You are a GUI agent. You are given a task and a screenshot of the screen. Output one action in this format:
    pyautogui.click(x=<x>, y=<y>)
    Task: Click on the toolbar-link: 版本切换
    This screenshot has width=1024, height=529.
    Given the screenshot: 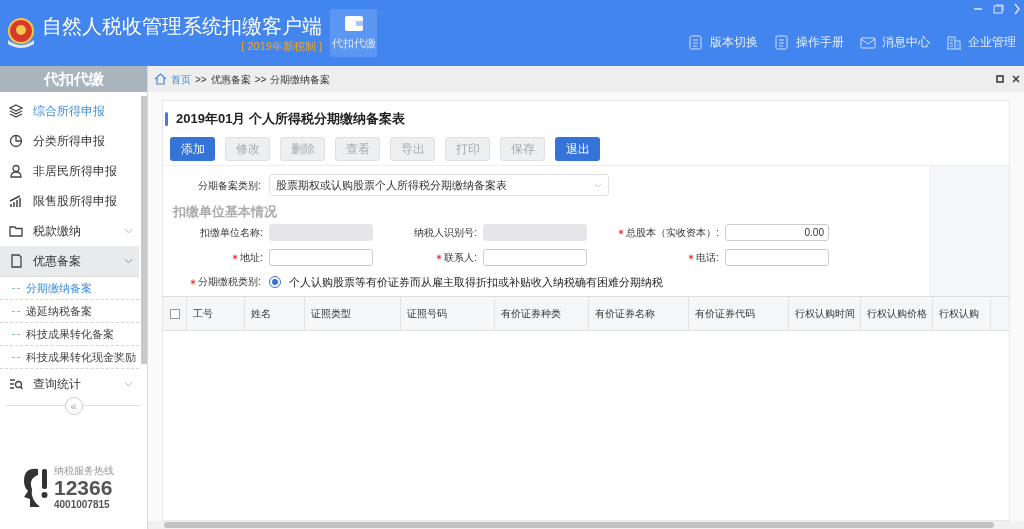 What is the action you would take?
    pyautogui.click(x=723, y=42)
    